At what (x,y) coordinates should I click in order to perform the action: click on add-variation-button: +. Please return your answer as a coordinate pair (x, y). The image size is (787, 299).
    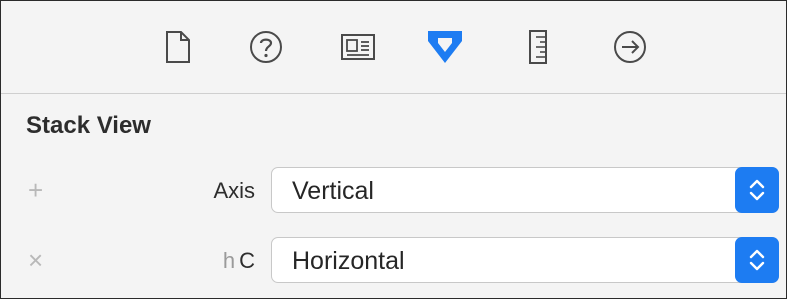
    Looking at the image, I should click on (35, 190).